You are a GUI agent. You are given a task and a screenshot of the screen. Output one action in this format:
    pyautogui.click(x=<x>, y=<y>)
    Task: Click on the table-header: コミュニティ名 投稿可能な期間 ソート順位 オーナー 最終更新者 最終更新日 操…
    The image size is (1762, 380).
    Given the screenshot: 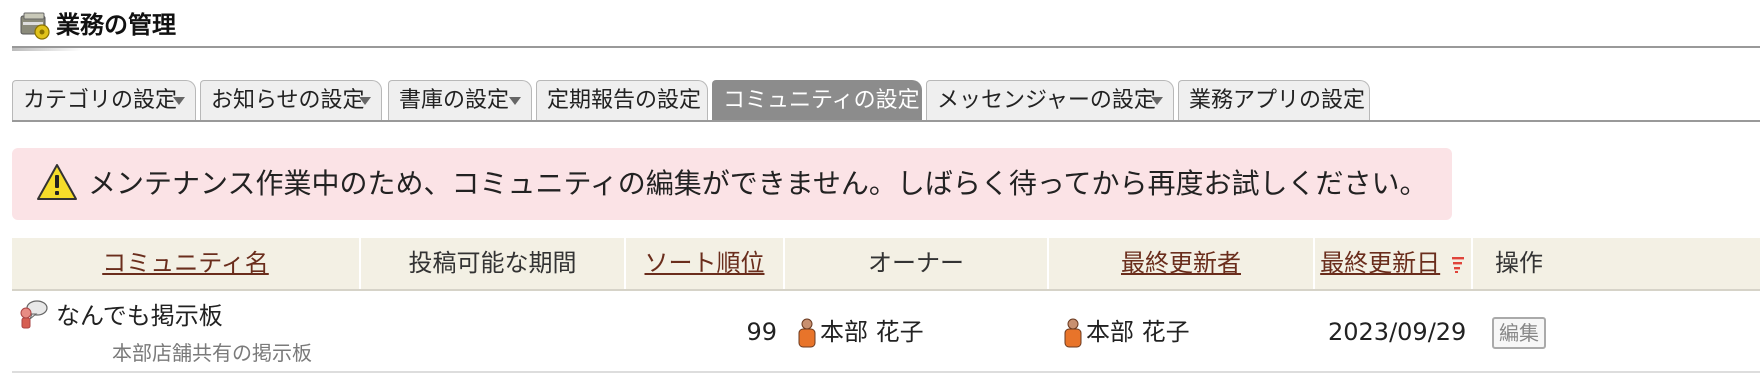 What is the action you would take?
    pyautogui.click(x=886, y=264)
    